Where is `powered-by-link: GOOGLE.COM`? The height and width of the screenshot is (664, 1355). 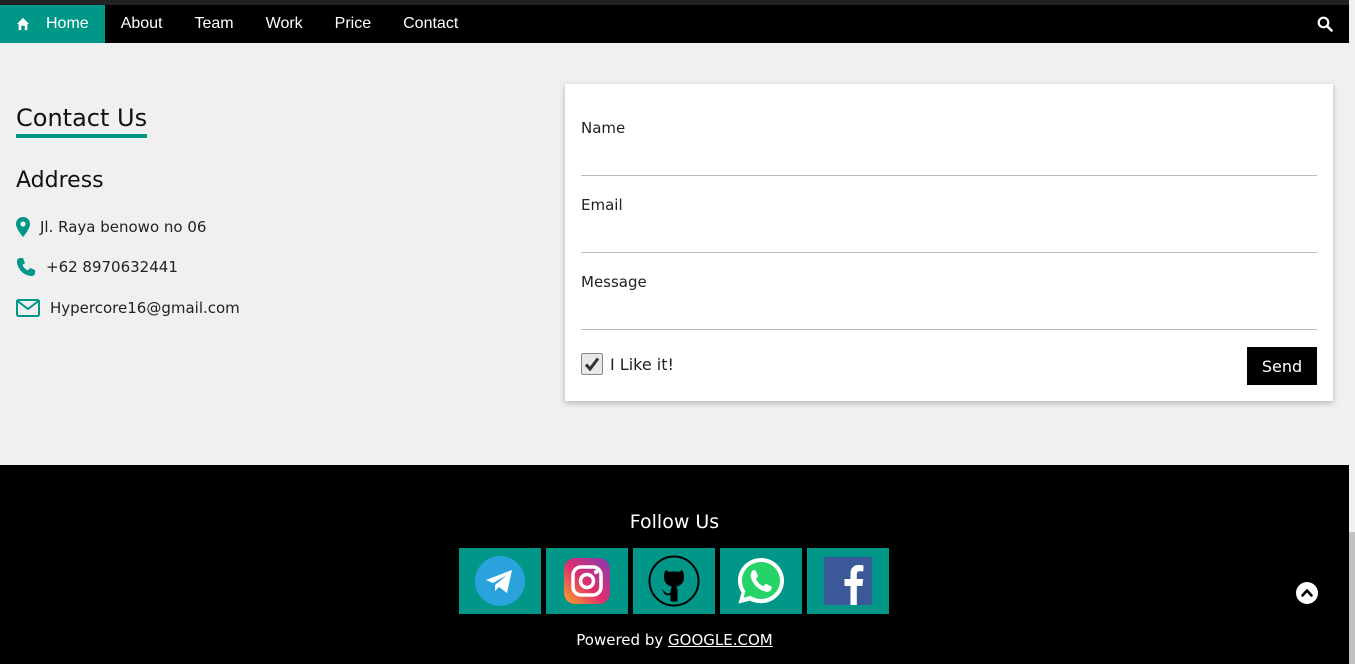
powered-by-link: GOOGLE.COM is located at coordinates (720, 640).